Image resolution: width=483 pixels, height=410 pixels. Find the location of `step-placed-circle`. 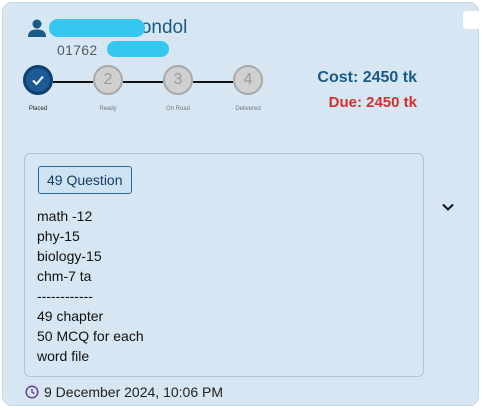

step-placed-circle is located at coordinates (38, 80).